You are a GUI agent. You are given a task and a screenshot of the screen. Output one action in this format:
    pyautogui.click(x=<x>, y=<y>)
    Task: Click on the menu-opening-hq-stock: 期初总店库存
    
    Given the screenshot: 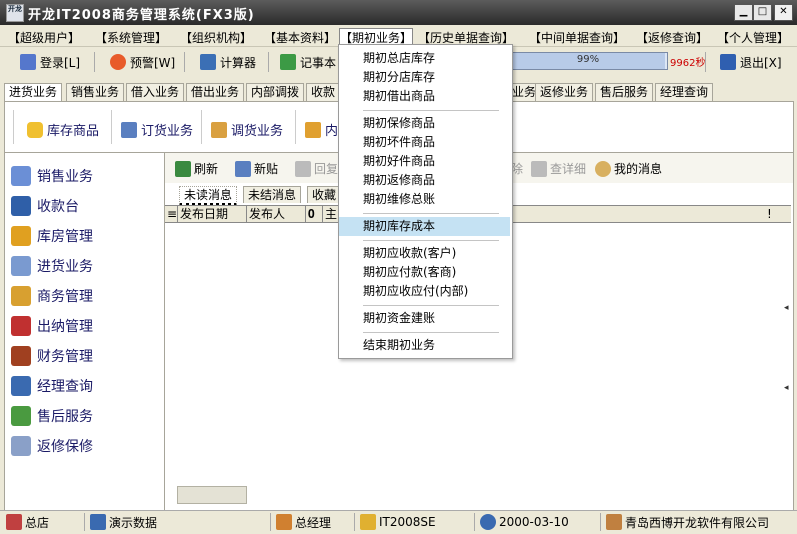 What is the action you would take?
    pyautogui.click(x=424, y=58)
    